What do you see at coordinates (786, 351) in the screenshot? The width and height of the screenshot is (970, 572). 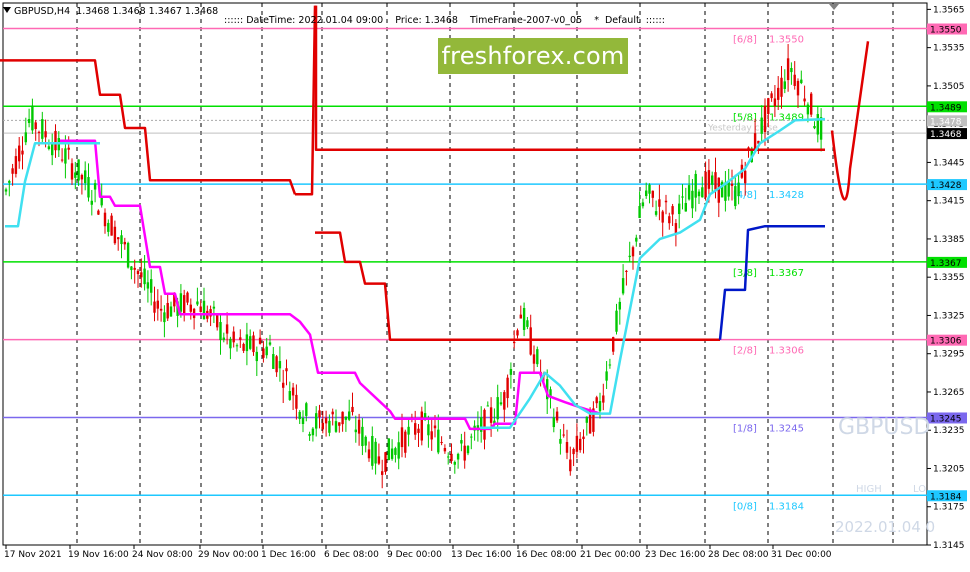 I see `murrey-level-value: 1.3306` at bounding box center [786, 351].